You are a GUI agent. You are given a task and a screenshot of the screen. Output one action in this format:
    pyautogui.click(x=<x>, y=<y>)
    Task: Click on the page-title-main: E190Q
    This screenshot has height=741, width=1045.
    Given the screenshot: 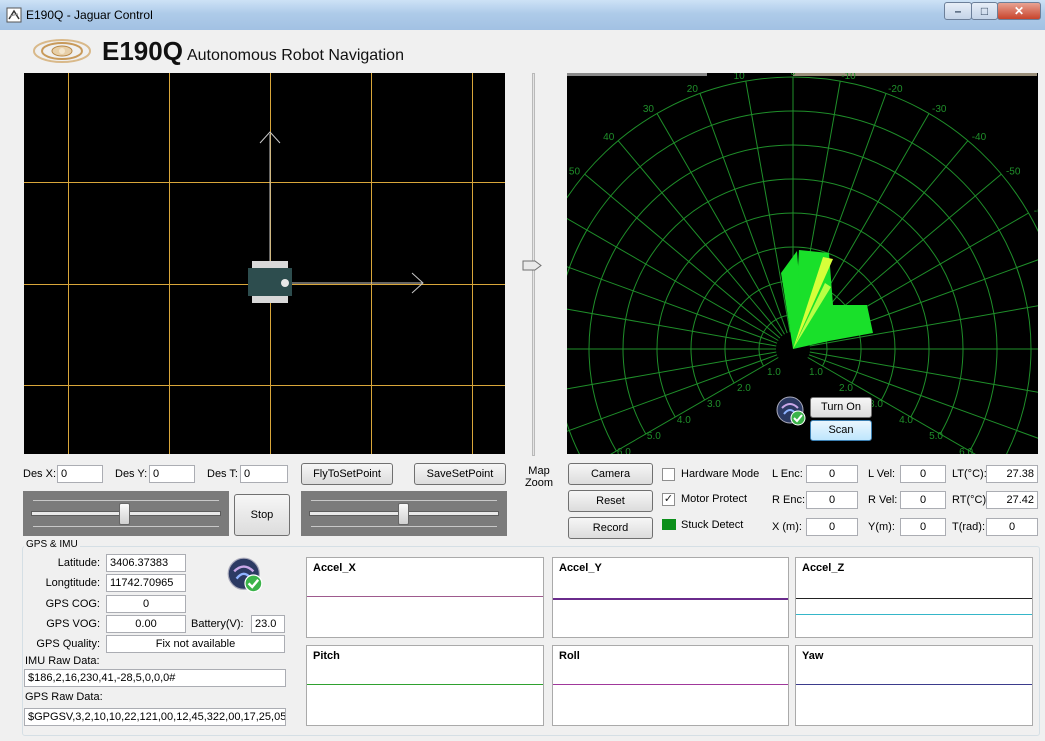 What is the action you would take?
    pyautogui.click(x=142, y=51)
    